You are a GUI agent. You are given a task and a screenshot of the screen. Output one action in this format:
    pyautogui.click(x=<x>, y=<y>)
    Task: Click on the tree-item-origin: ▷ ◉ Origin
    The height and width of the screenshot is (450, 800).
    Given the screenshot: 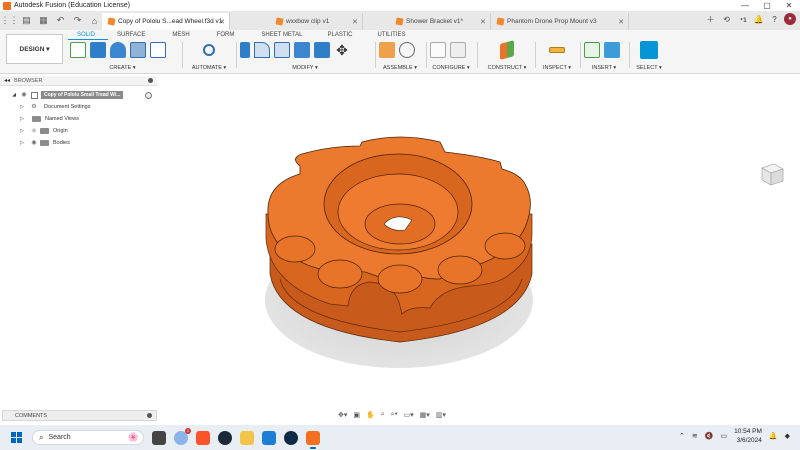 What is the action you would take?
    pyautogui.click(x=78, y=131)
    